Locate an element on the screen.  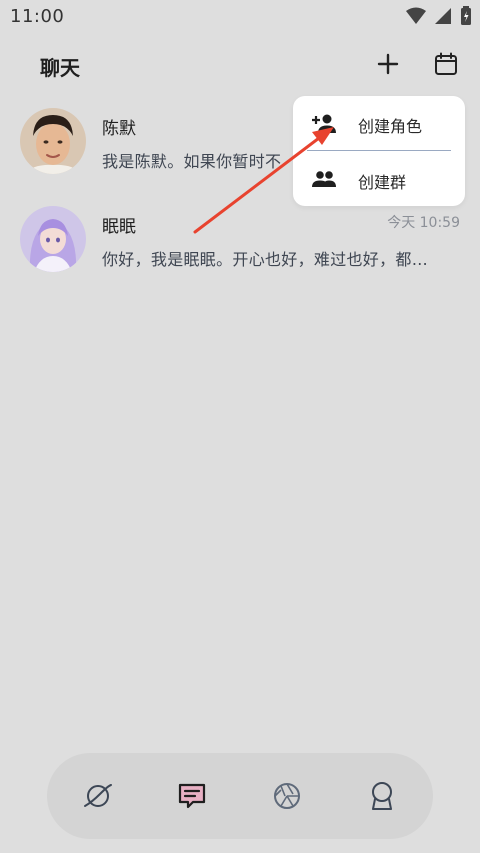
menu-item-create-group: 创建群 is located at coordinates (379, 179).